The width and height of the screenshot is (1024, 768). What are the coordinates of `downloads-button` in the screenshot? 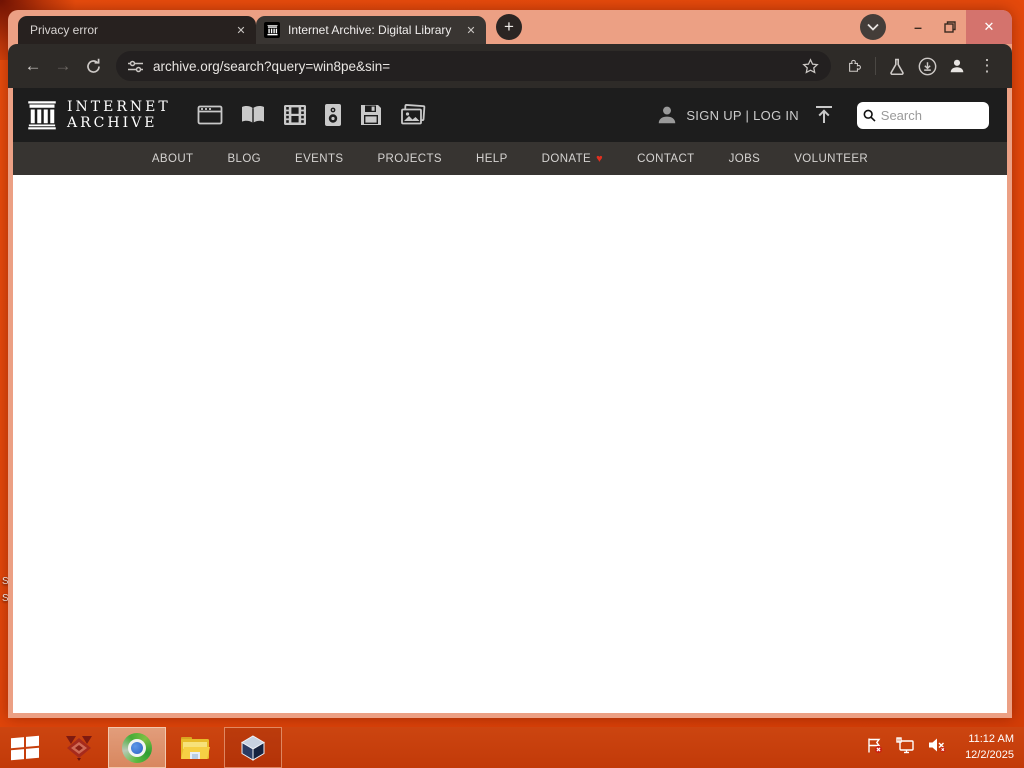 It's located at (927, 66).